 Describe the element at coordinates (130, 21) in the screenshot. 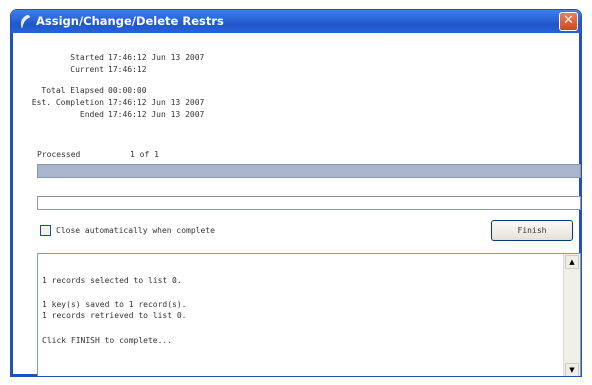

I see `window-title: Assign/Change/Delete Restrs` at that location.